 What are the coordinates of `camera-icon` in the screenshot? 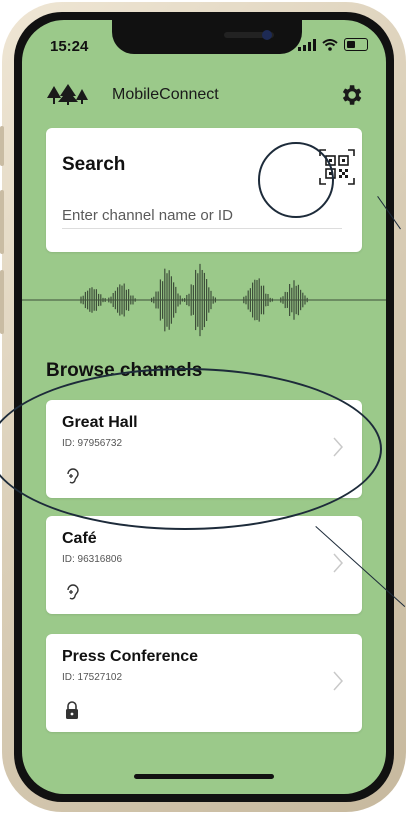 It's located at (267, 35).